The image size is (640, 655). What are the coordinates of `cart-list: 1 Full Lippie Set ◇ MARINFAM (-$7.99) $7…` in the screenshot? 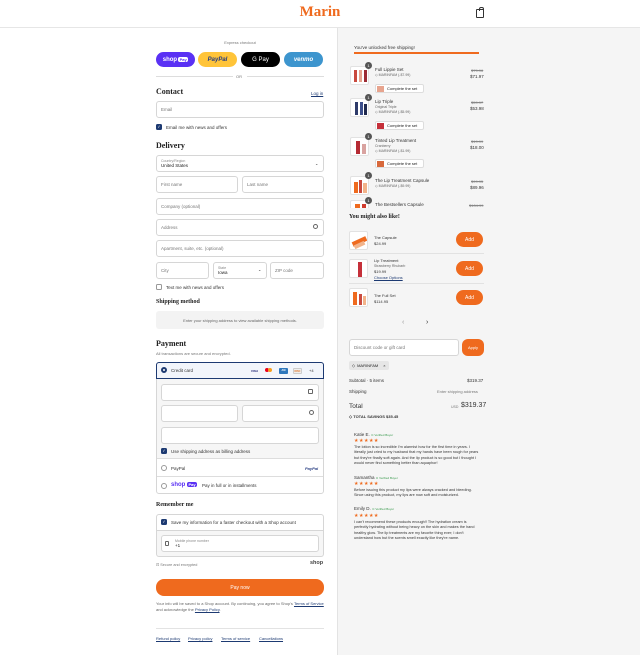 It's located at (417, 135).